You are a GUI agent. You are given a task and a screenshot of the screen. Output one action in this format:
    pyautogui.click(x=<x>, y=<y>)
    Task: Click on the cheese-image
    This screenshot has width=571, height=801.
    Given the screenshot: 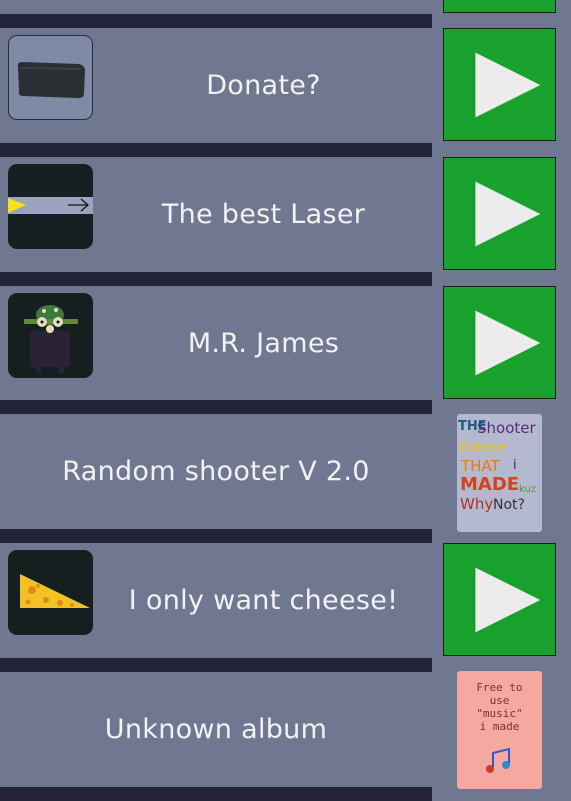 What is the action you would take?
    pyautogui.click(x=50, y=592)
    